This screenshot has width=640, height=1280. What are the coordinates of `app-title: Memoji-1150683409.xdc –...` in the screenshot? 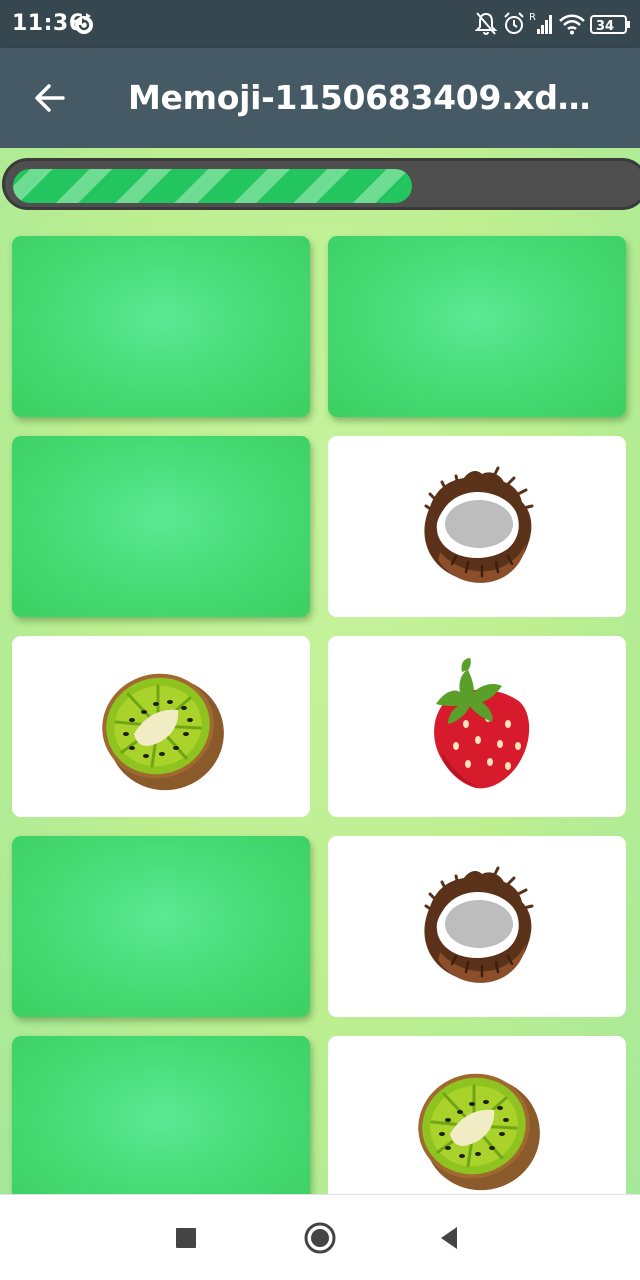 It's located at (363, 97).